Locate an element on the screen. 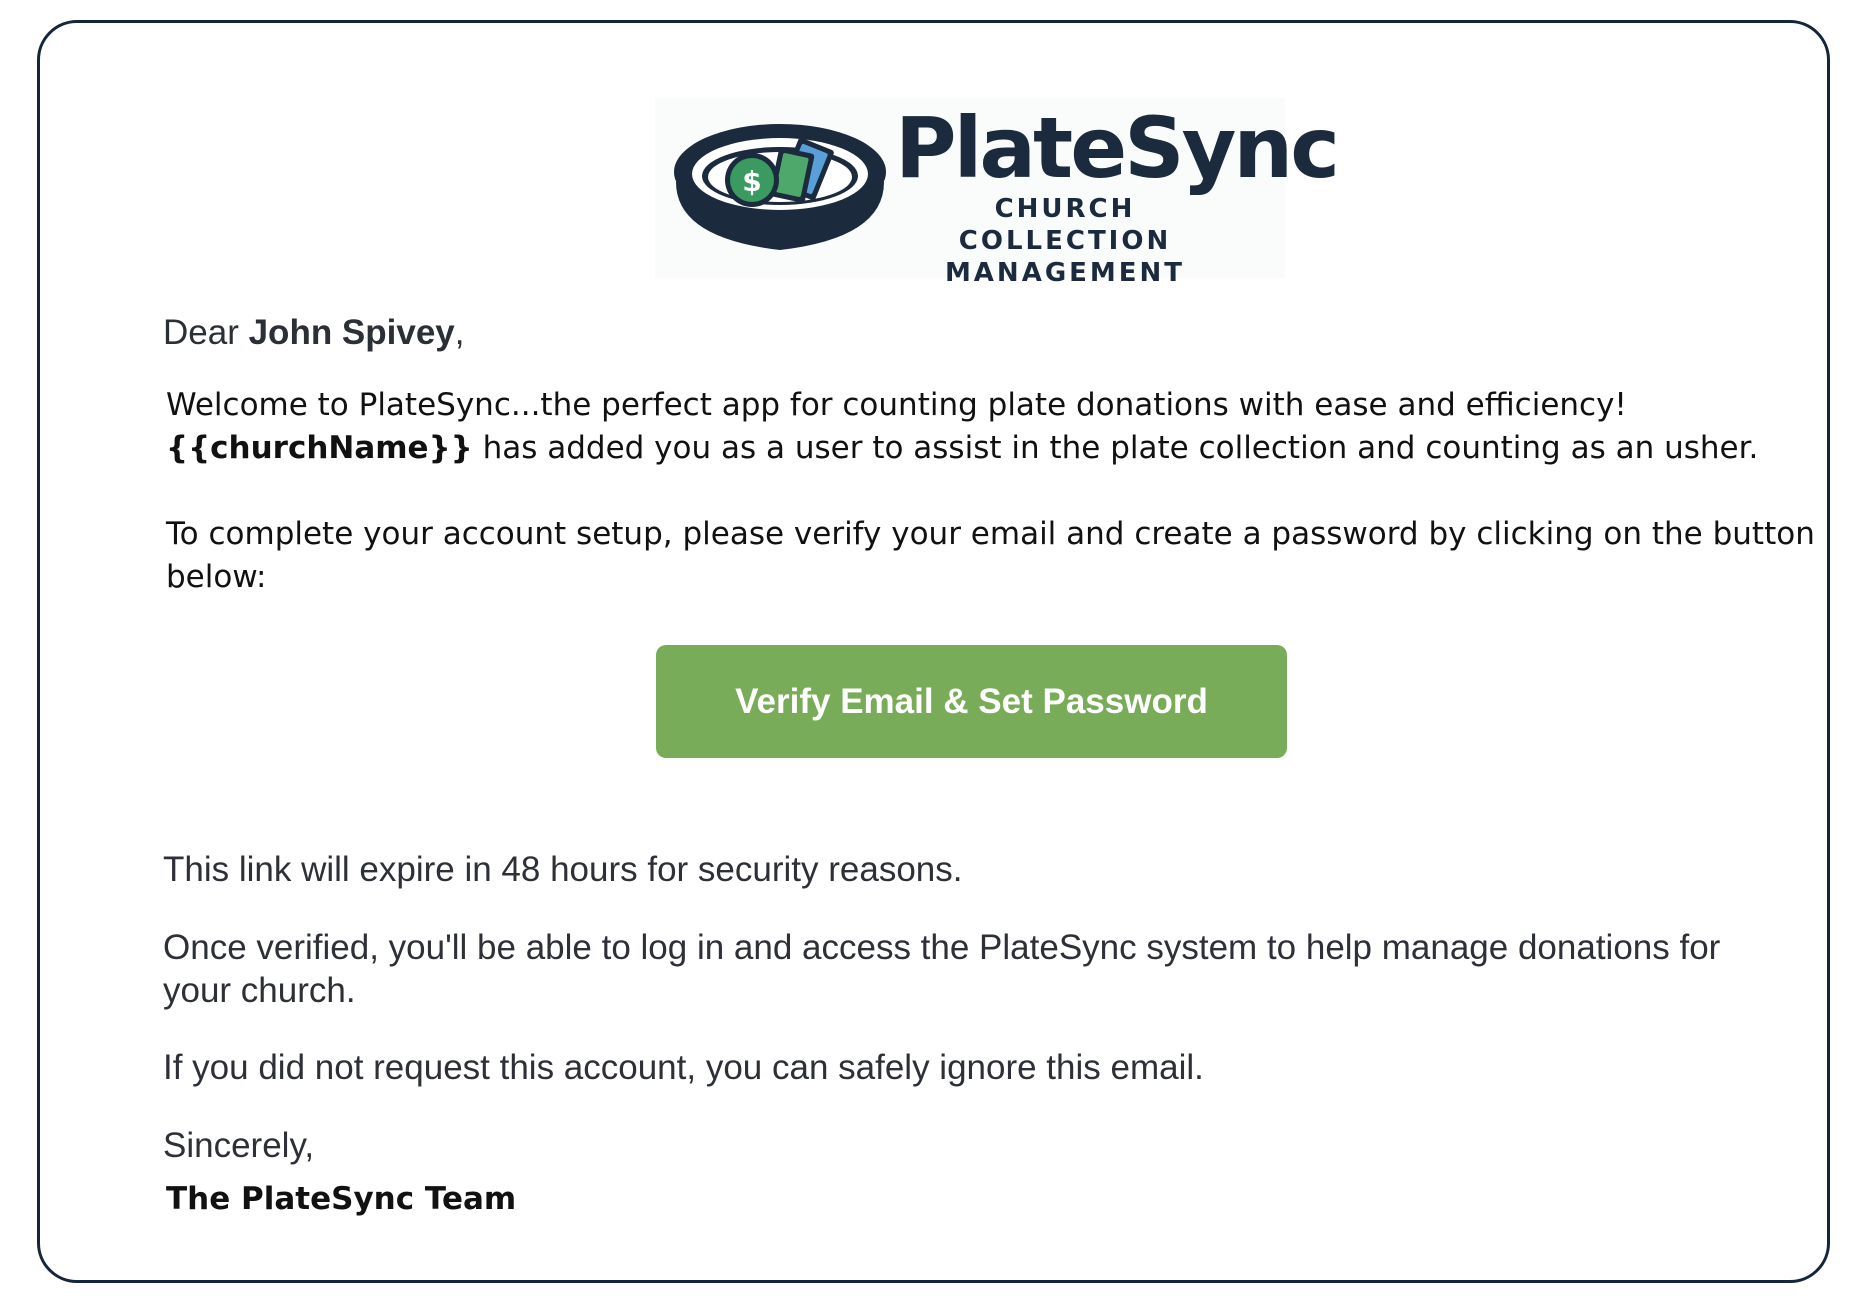  collection-plate-icon: $ is located at coordinates (780, 187).